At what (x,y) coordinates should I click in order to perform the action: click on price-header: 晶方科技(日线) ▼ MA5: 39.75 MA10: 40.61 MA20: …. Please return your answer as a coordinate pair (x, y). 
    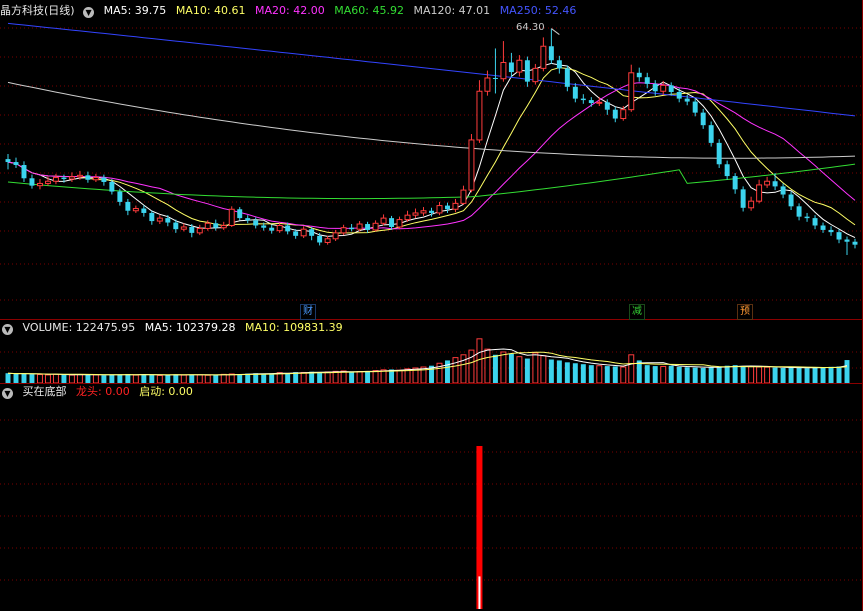
    Looking at the image, I should click on (291, 11).